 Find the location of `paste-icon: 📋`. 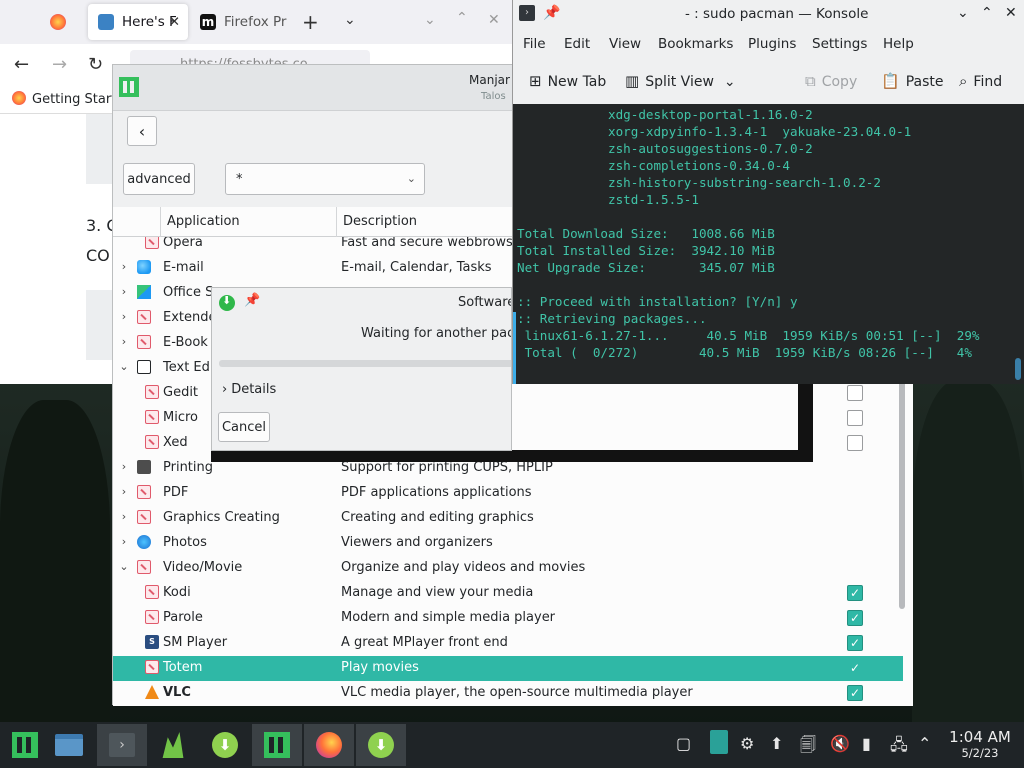

paste-icon: 📋 is located at coordinates (890, 81).